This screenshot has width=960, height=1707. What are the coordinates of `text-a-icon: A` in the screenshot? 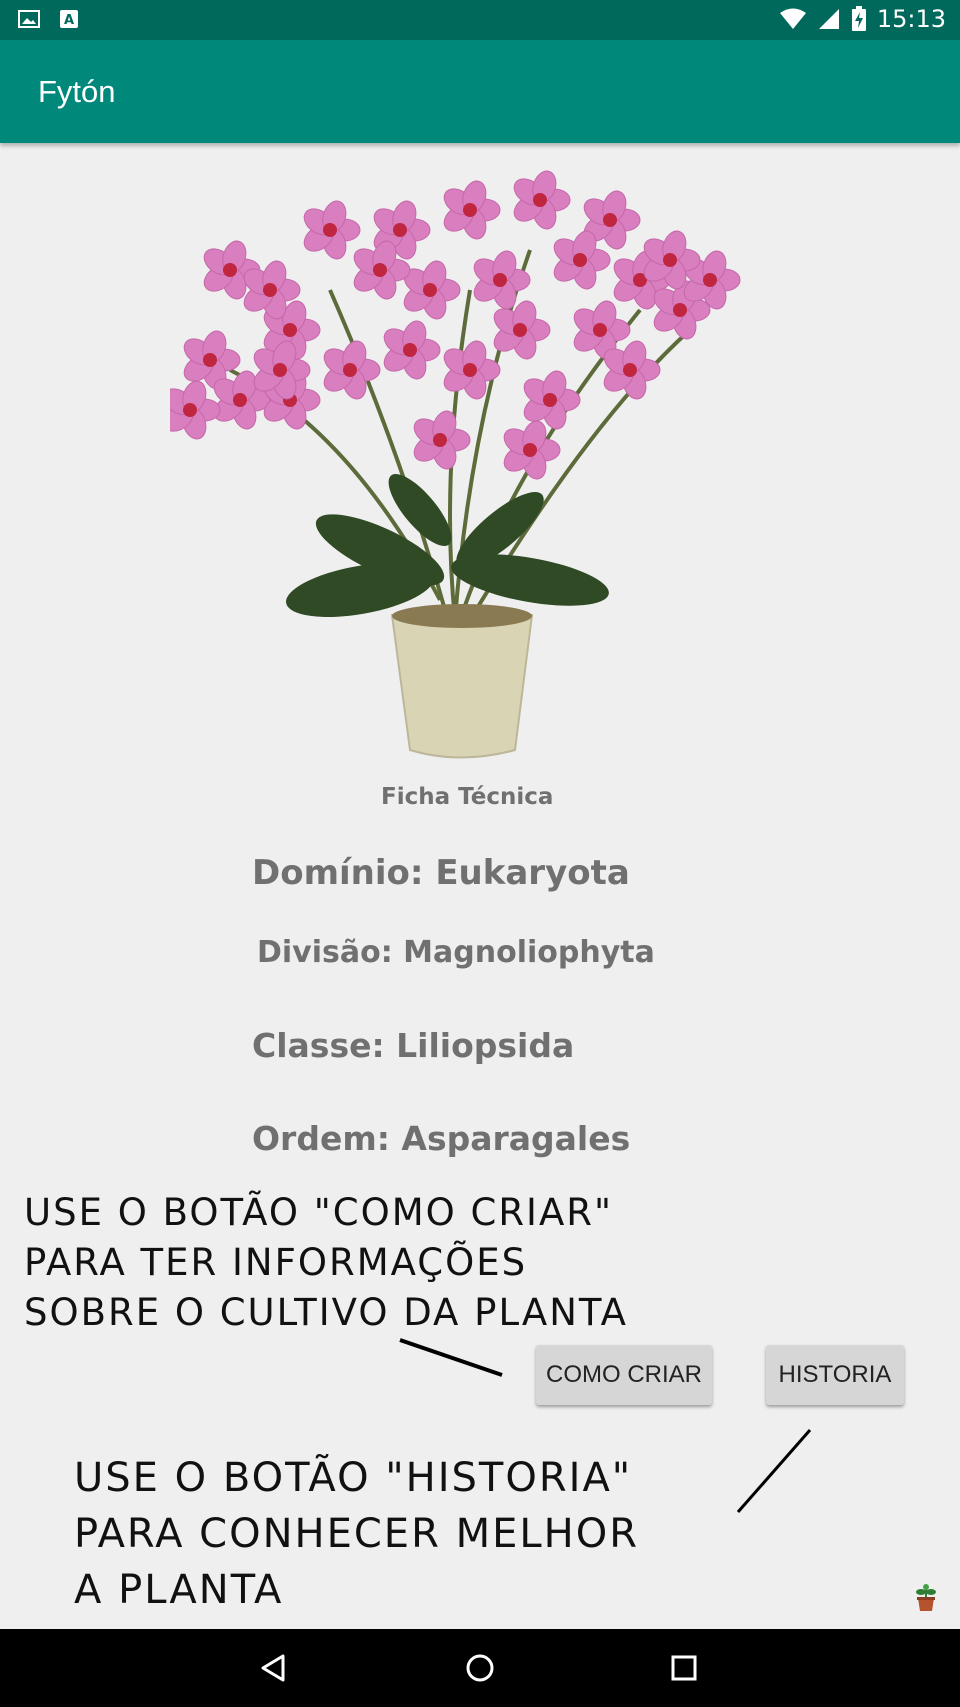 It's located at (69, 19).